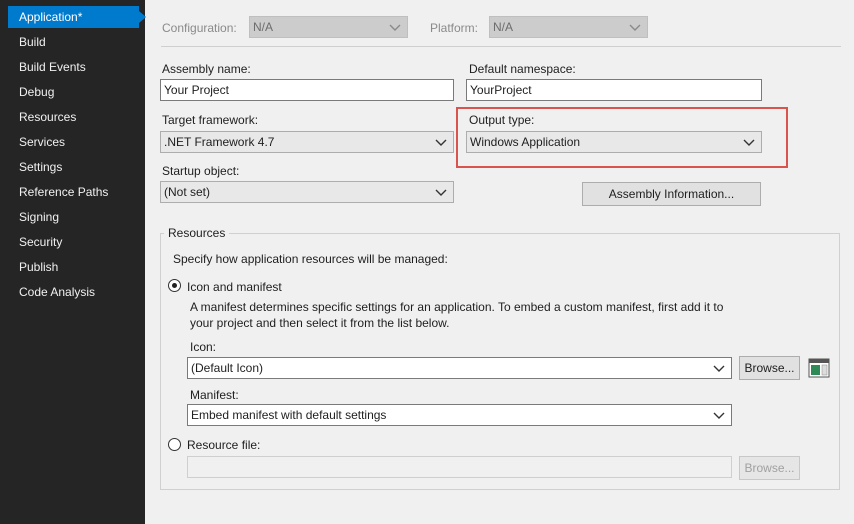 The width and height of the screenshot is (854, 524). I want to click on sidebar-item-label: Signing, so click(39, 217).